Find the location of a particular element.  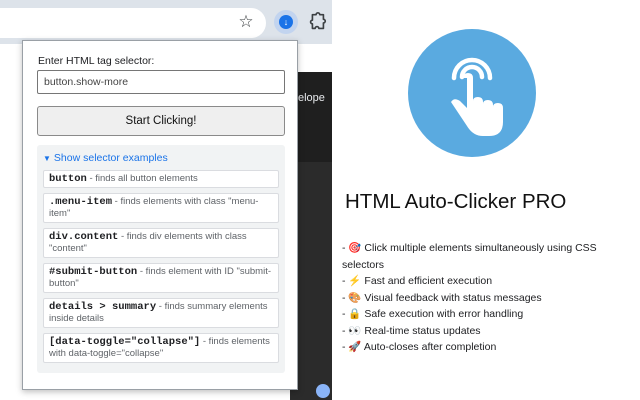

selector-examples-toggle: ▼ Show selector examples is located at coordinates (161, 158).